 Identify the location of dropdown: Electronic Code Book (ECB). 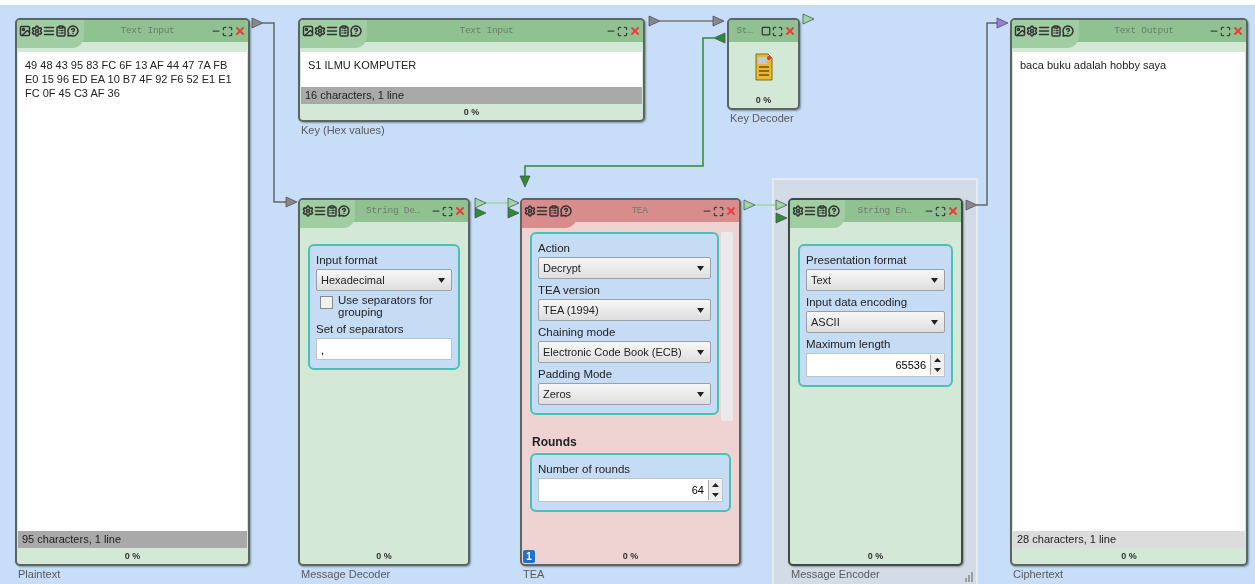
(624, 352).